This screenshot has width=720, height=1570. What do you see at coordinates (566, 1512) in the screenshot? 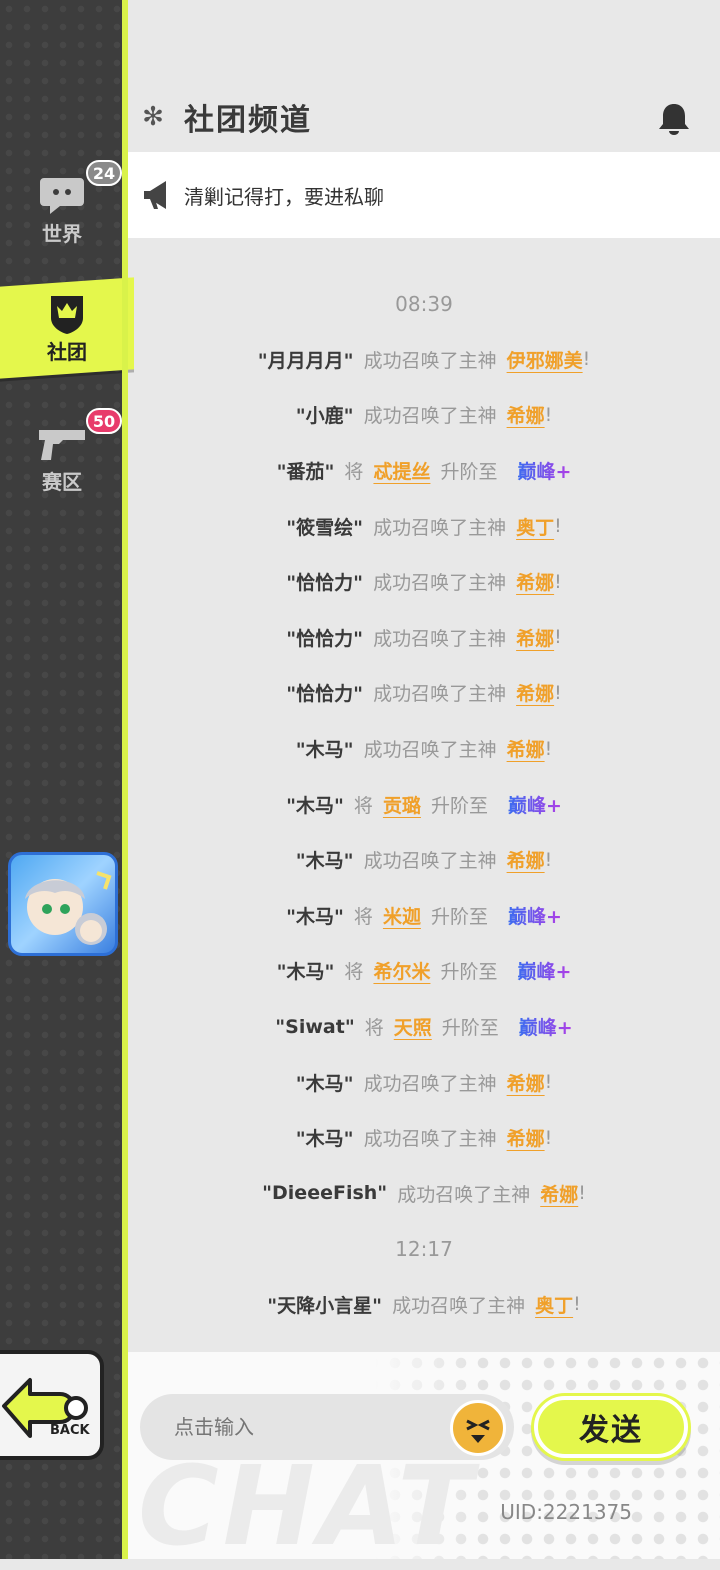
I see `uid-label: UID:2221375` at bounding box center [566, 1512].